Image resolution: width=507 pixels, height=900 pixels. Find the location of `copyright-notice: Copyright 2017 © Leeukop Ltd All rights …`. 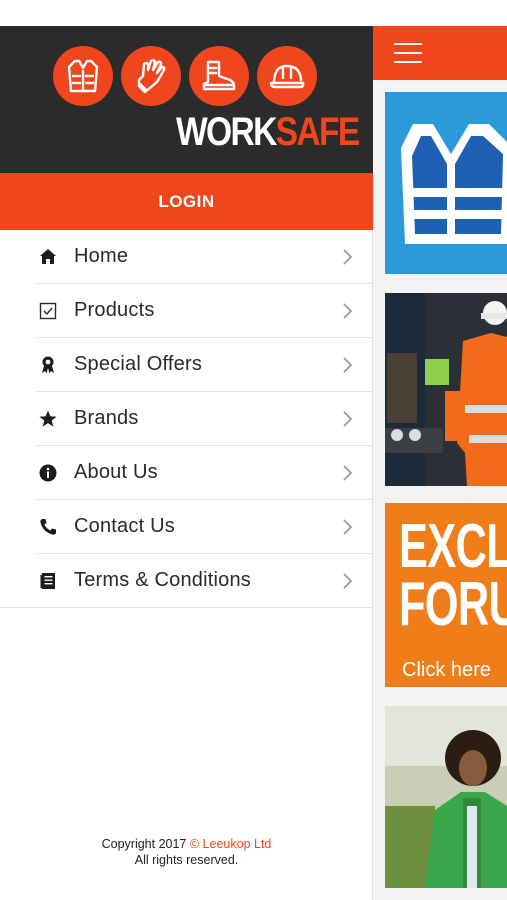

copyright-notice: Copyright 2017 © Leeukop Ltd All rights … is located at coordinates (186, 852).